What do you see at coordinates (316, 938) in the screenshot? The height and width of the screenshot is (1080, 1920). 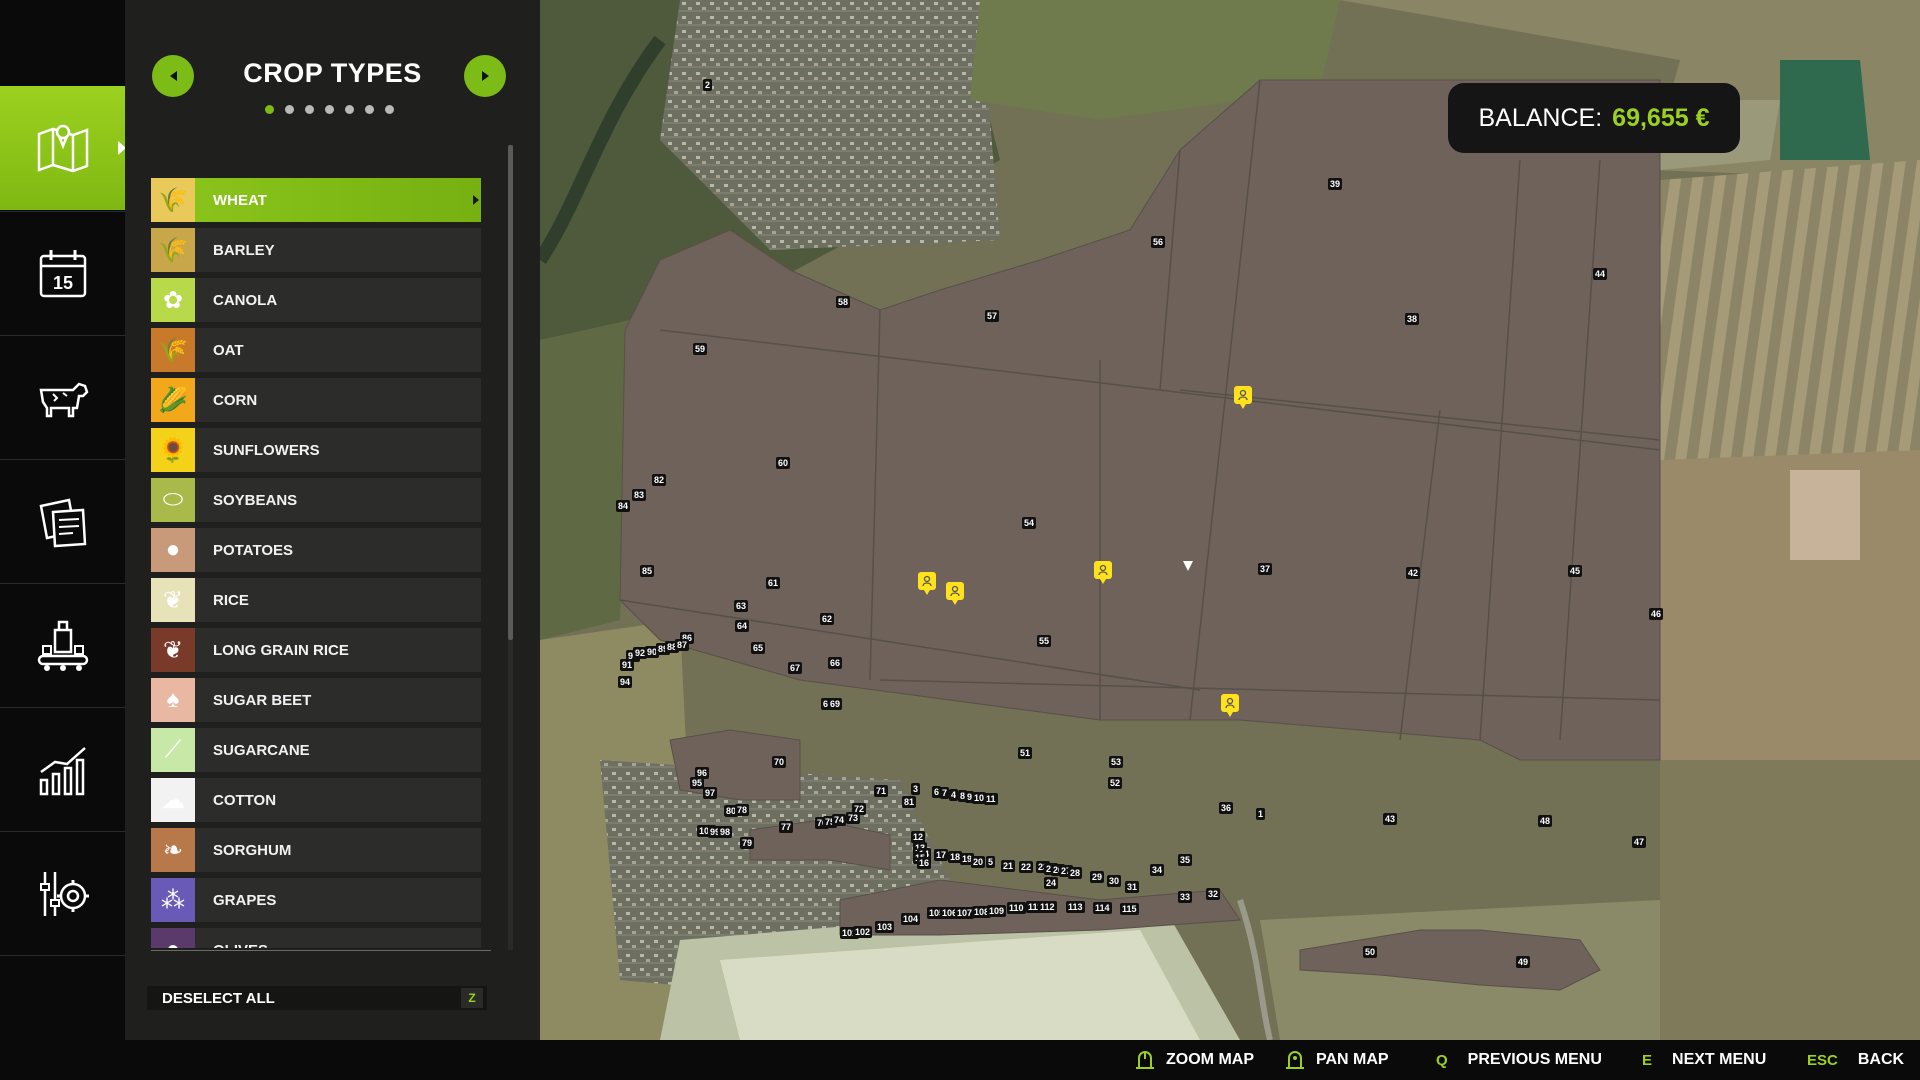 I see `crop-item-olives: ● OLIVES` at bounding box center [316, 938].